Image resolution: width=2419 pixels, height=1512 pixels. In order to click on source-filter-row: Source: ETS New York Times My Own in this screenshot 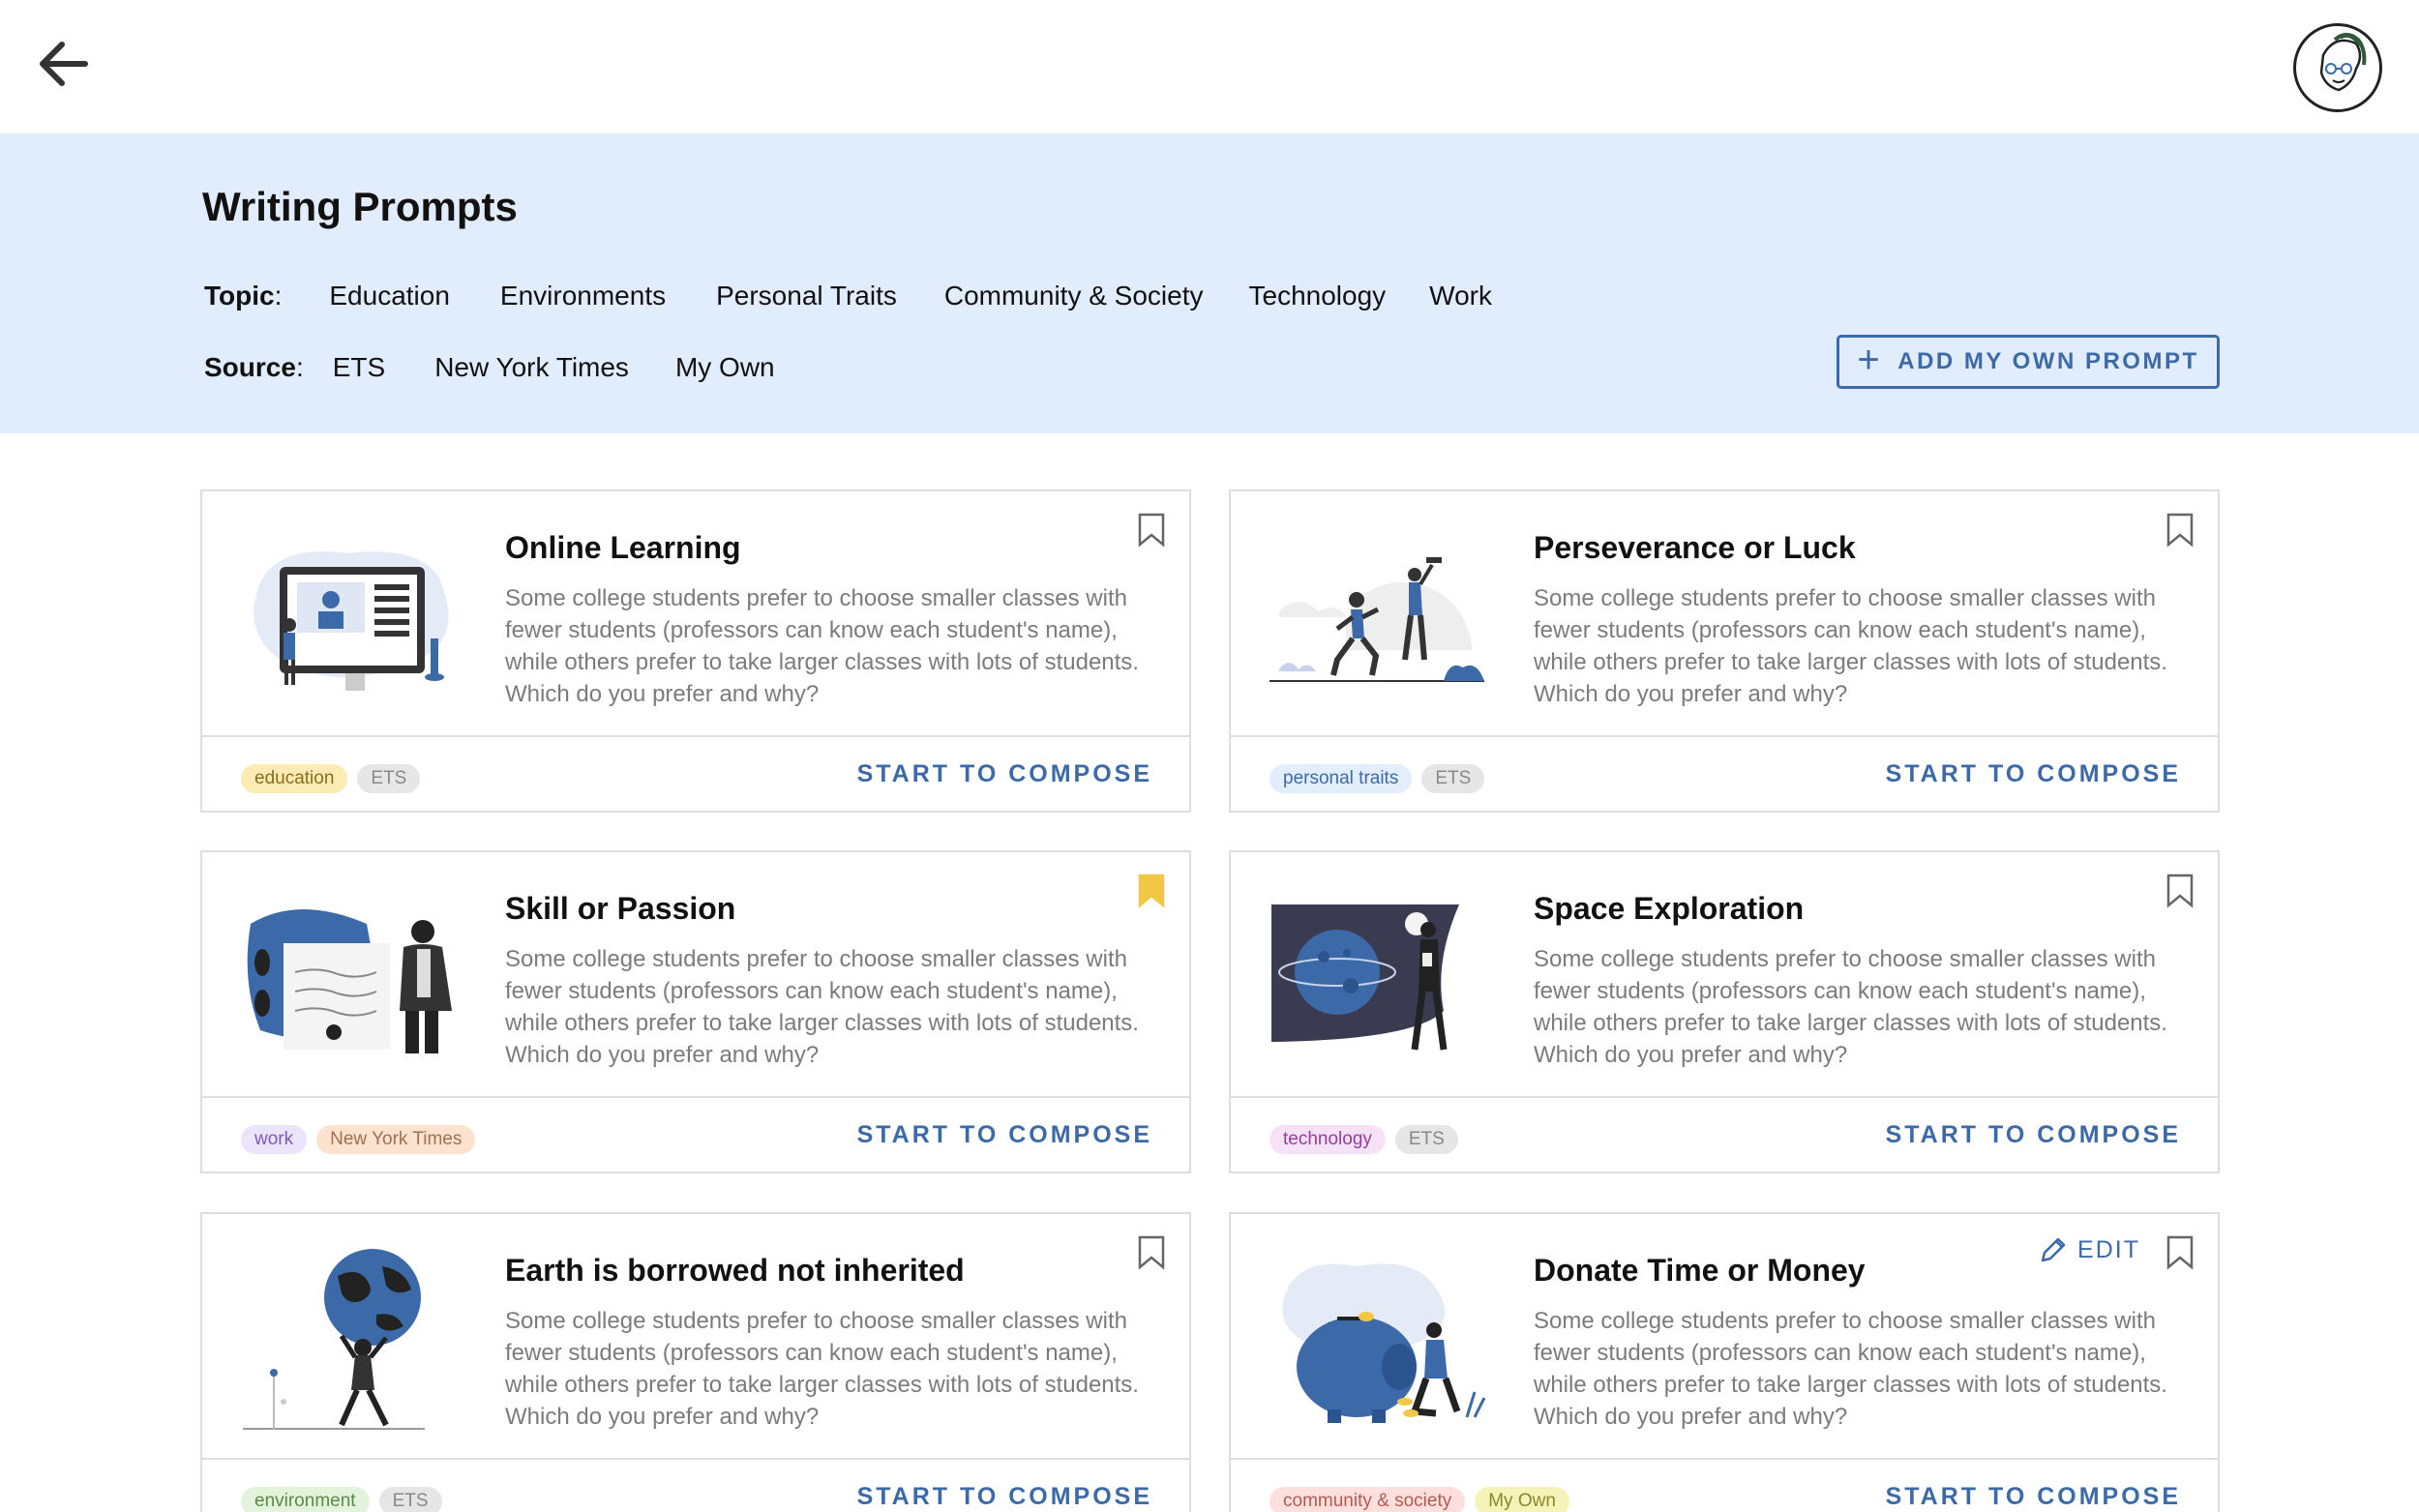, I will do `click(490, 368)`.